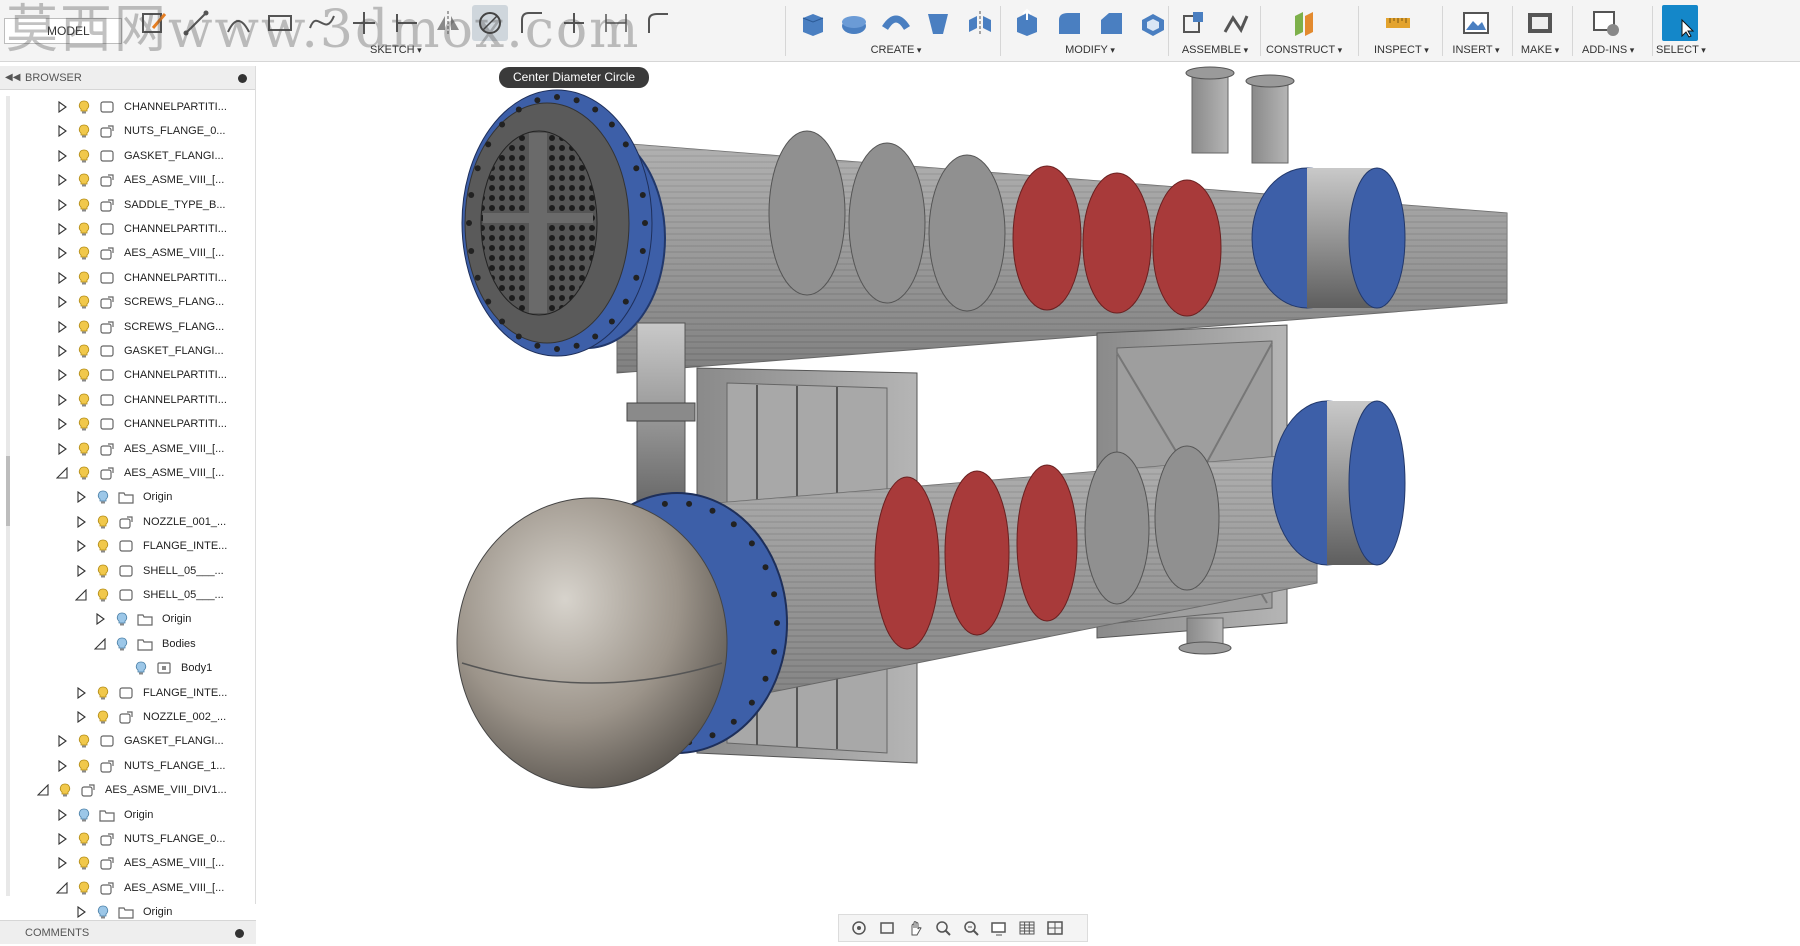  I want to click on point-icon, so click(574, 23).